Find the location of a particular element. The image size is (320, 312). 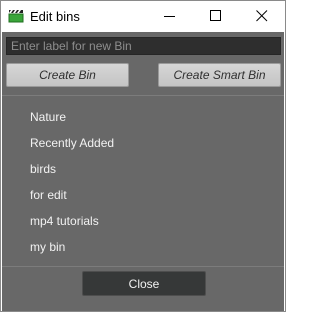

close-button-label: Close is located at coordinates (144, 283).